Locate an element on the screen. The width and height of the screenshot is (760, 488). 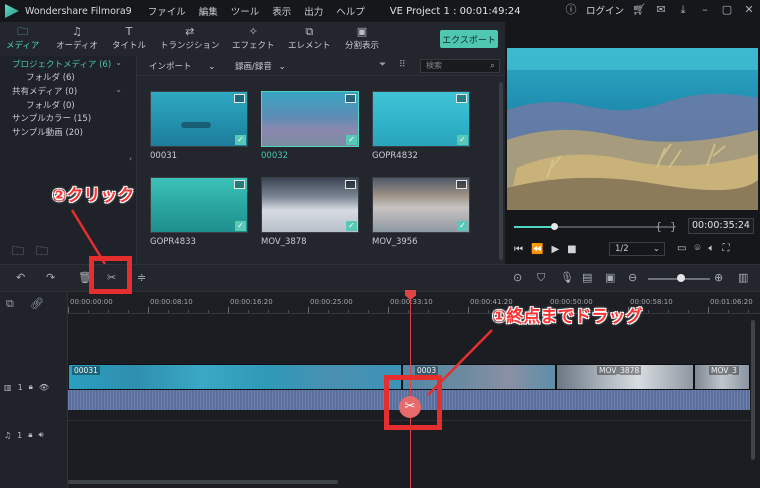
maximize-icon: ▢ is located at coordinates (727, 10).